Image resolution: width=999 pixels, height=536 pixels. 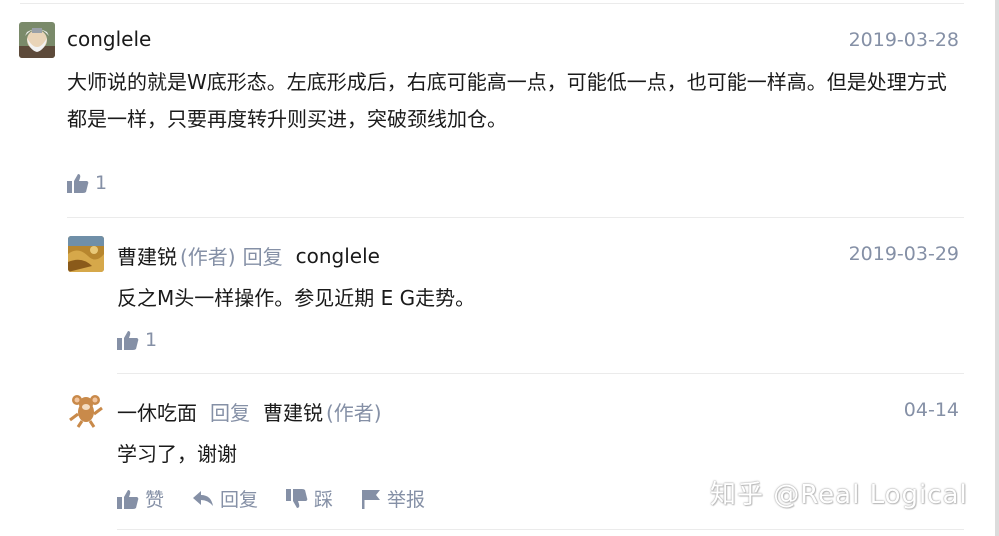 I want to click on reply-to-tag: (作者), so click(x=354, y=413).